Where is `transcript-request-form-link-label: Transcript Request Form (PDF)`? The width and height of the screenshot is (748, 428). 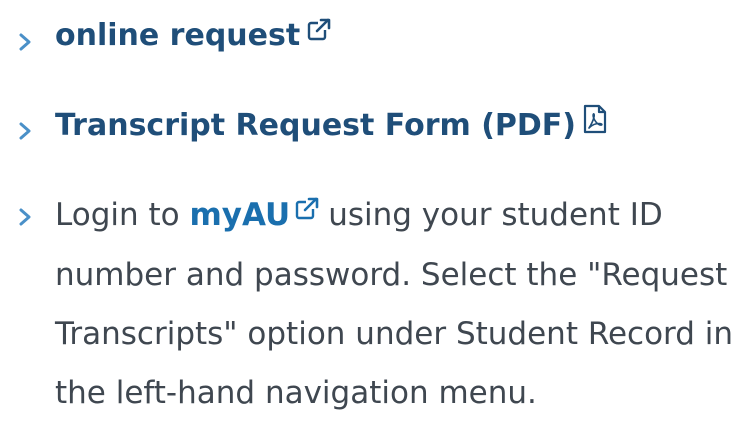 transcript-request-form-link-label: Transcript Request Form (PDF) is located at coordinates (316, 125).